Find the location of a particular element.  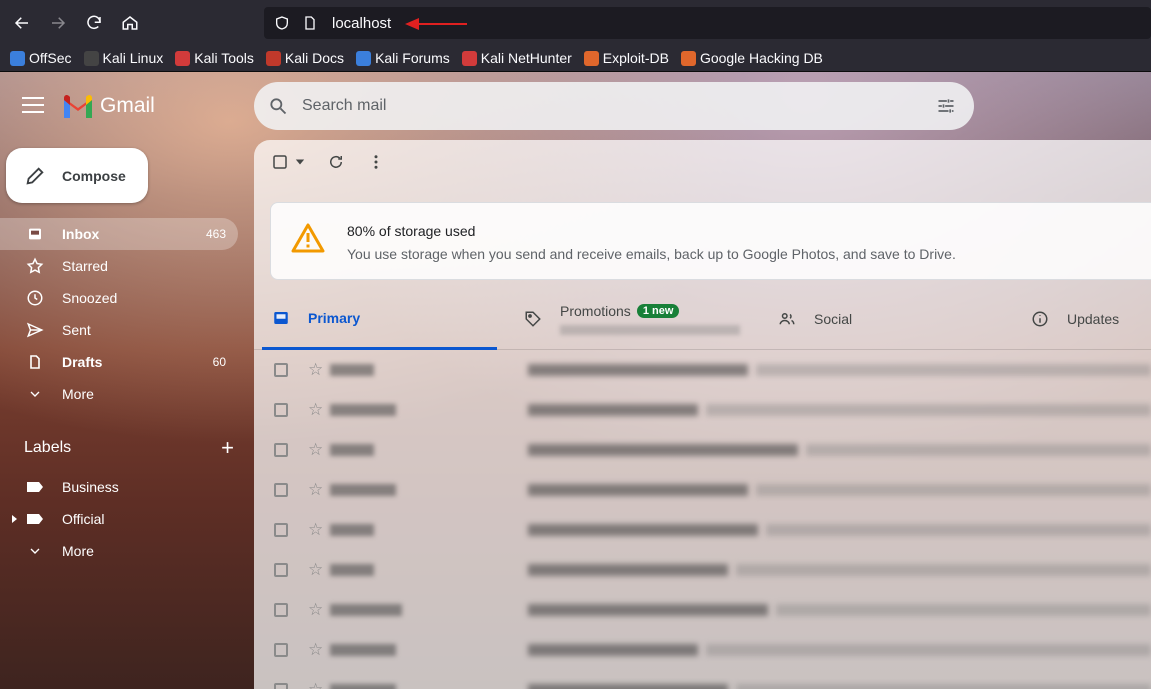

bookmark-item: Kali Tools is located at coordinates (214, 58).